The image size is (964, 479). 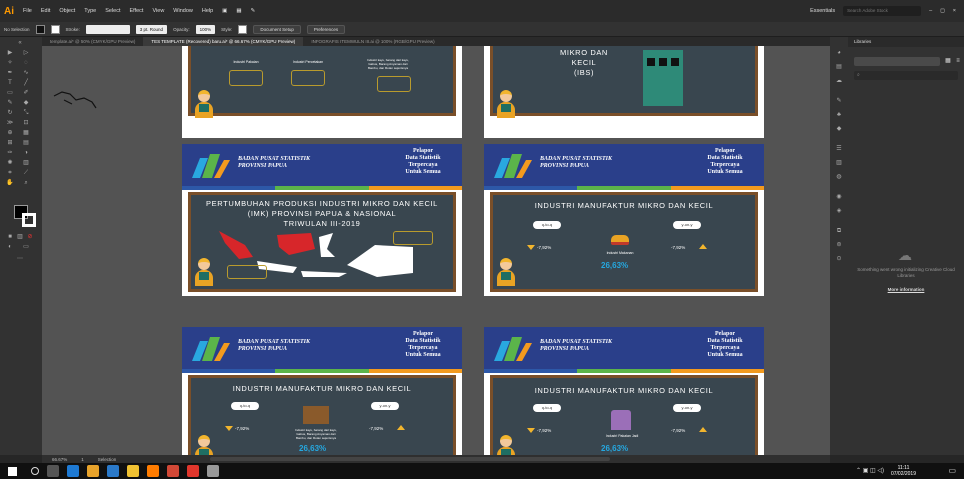 I want to click on symbol-sprayer-icon: ✺, so click(x=10, y=163).